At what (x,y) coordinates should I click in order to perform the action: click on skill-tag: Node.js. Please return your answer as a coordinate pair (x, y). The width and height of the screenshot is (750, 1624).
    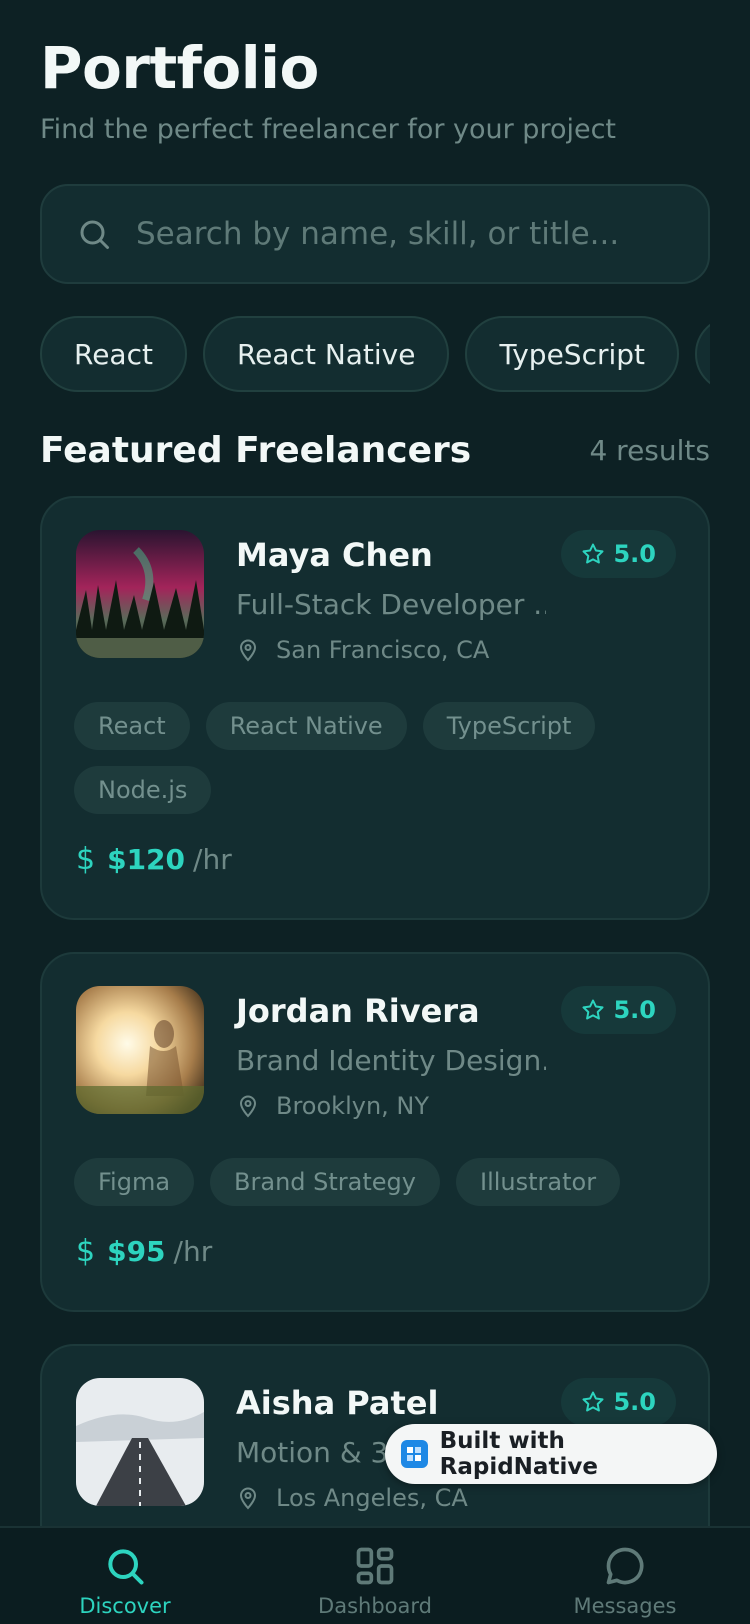
    Looking at the image, I should click on (143, 790).